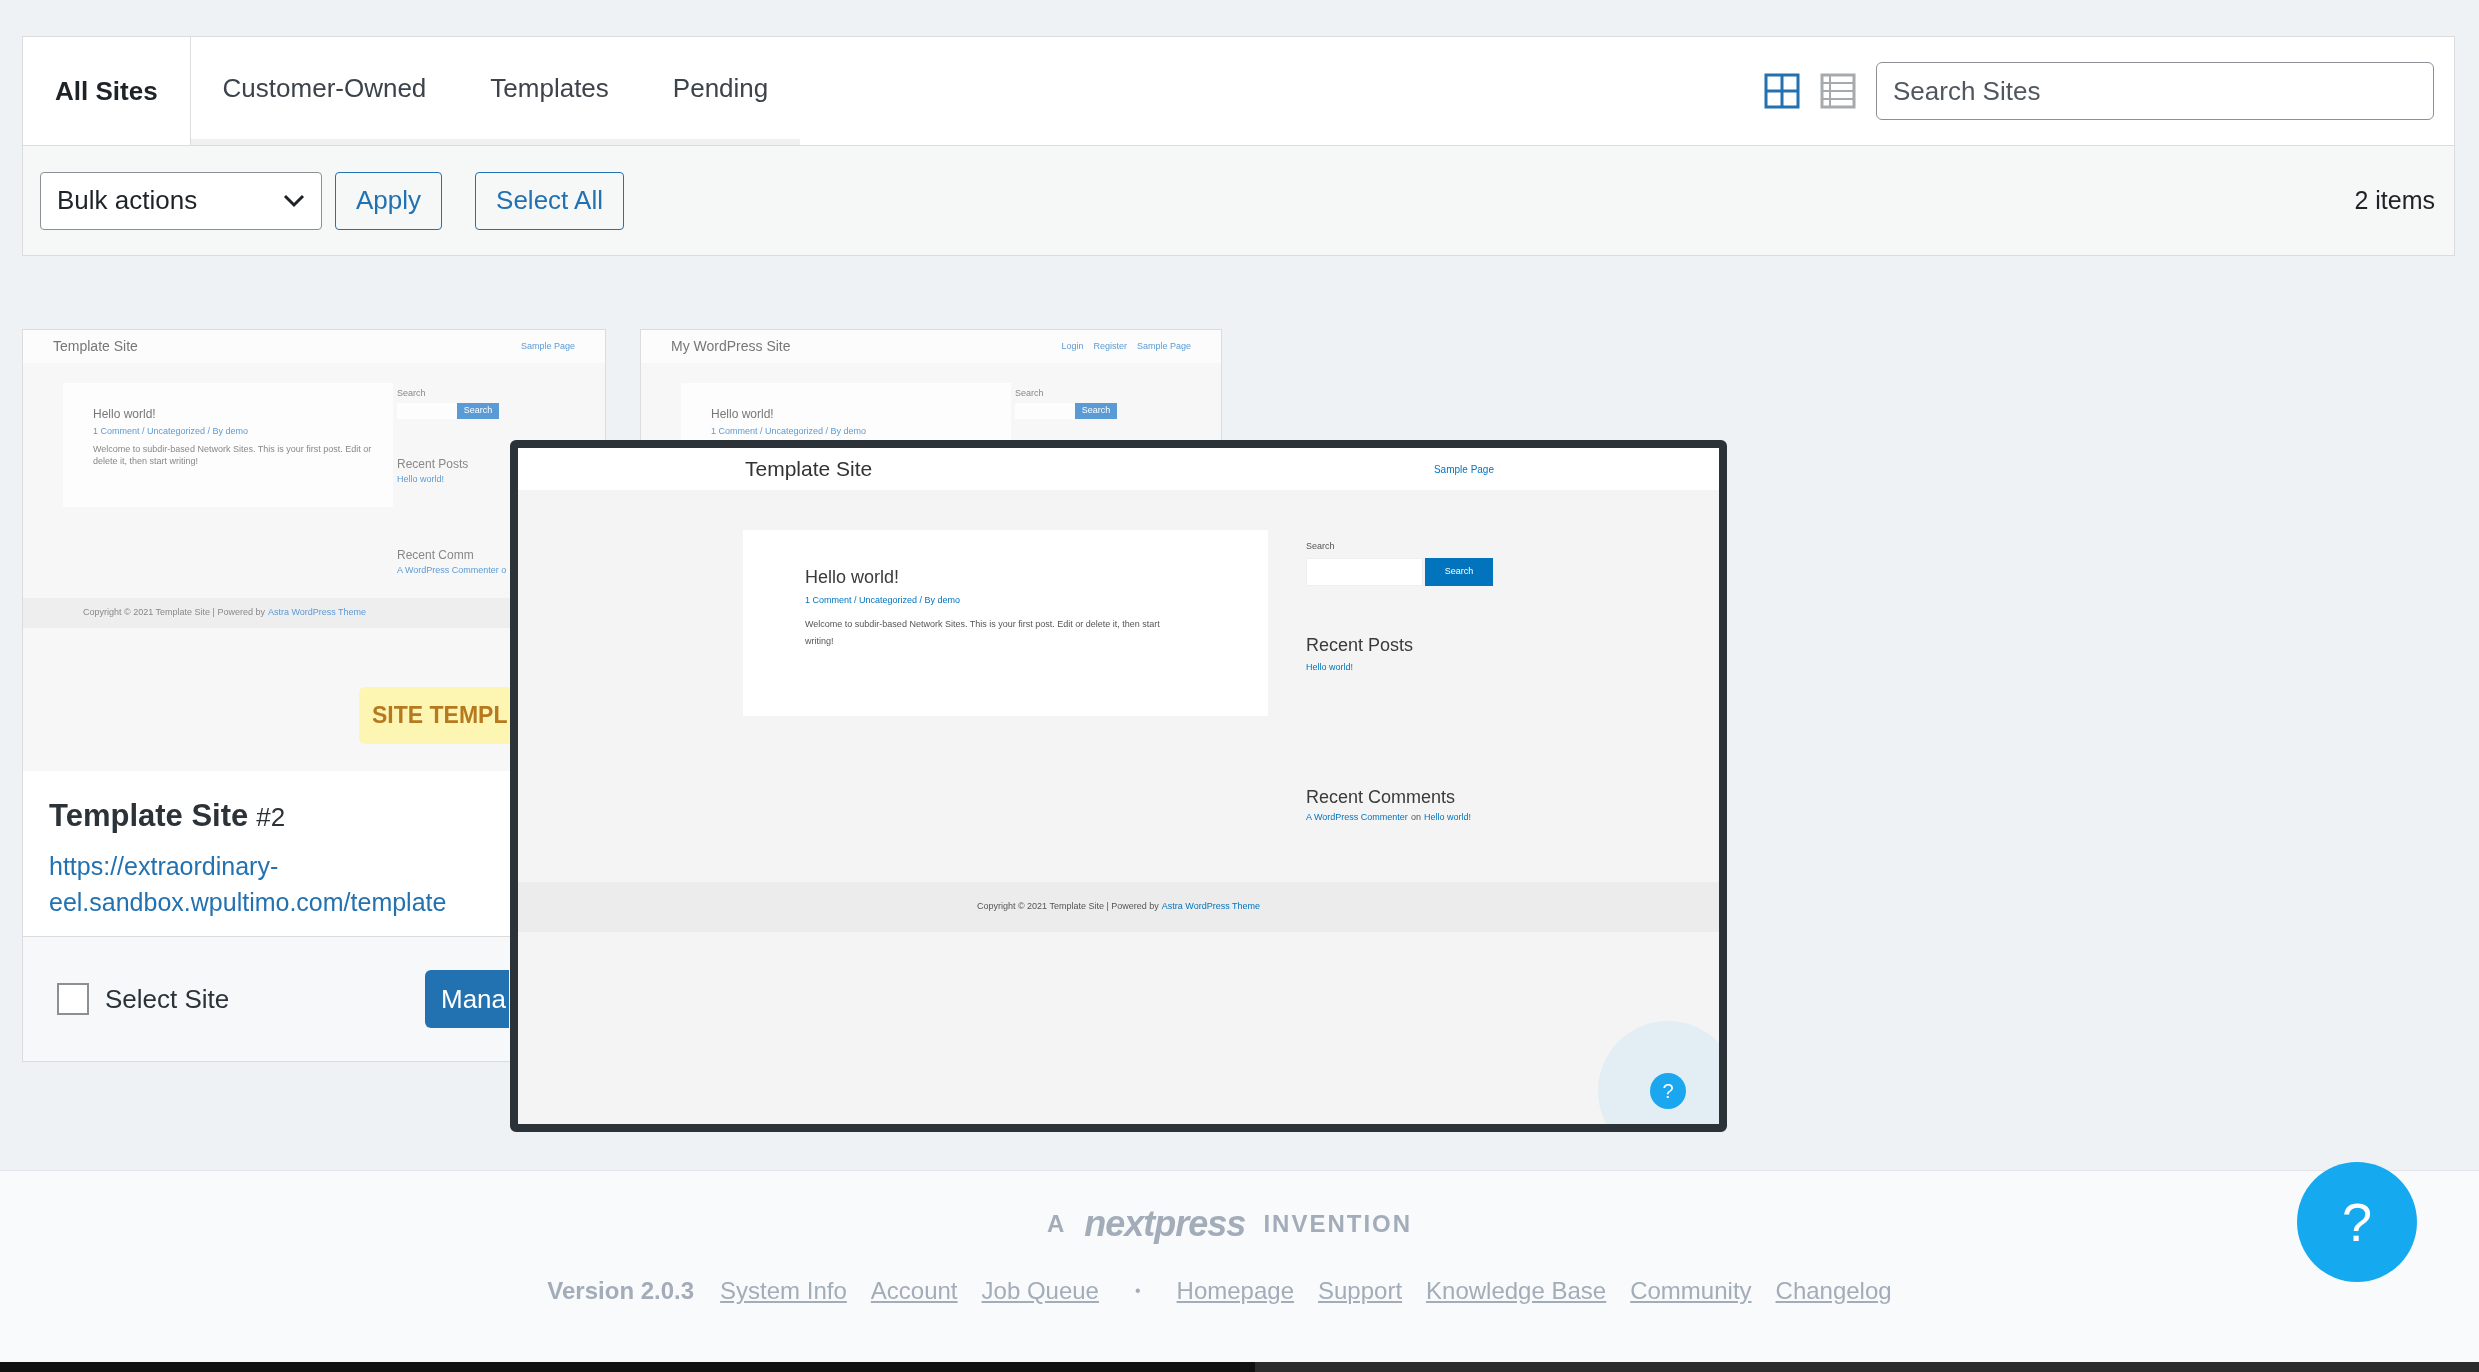  What do you see at coordinates (271, 817) in the screenshot?
I see `site-number: #2` at bounding box center [271, 817].